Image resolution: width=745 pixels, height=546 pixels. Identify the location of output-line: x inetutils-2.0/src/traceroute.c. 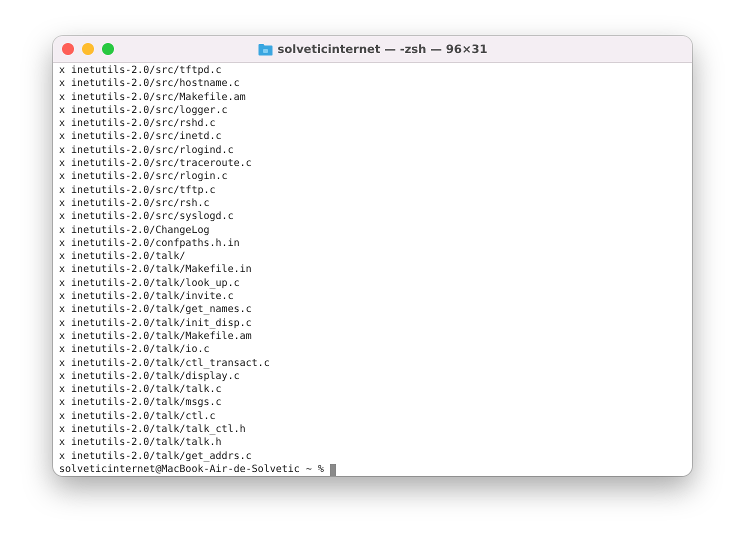
(156, 163).